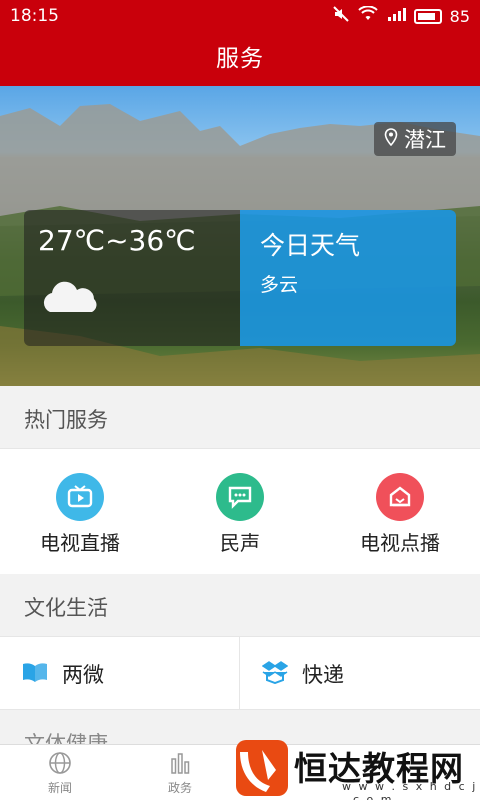 Image resolution: width=480 pixels, height=800 pixels. Describe the element at coordinates (66, 420) in the screenshot. I see `section-title: 热门服务` at that location.